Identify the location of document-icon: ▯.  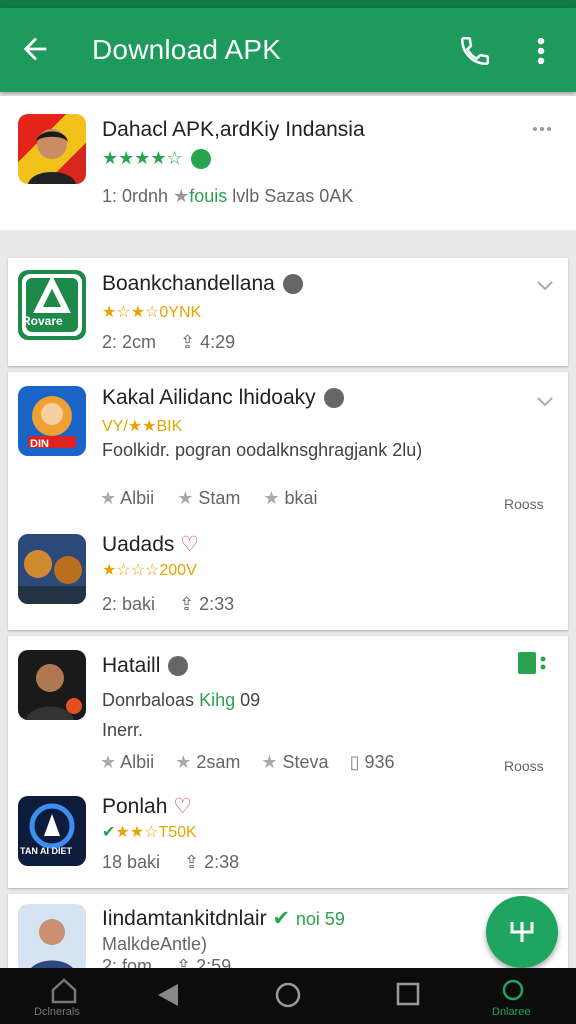
(355, 762).